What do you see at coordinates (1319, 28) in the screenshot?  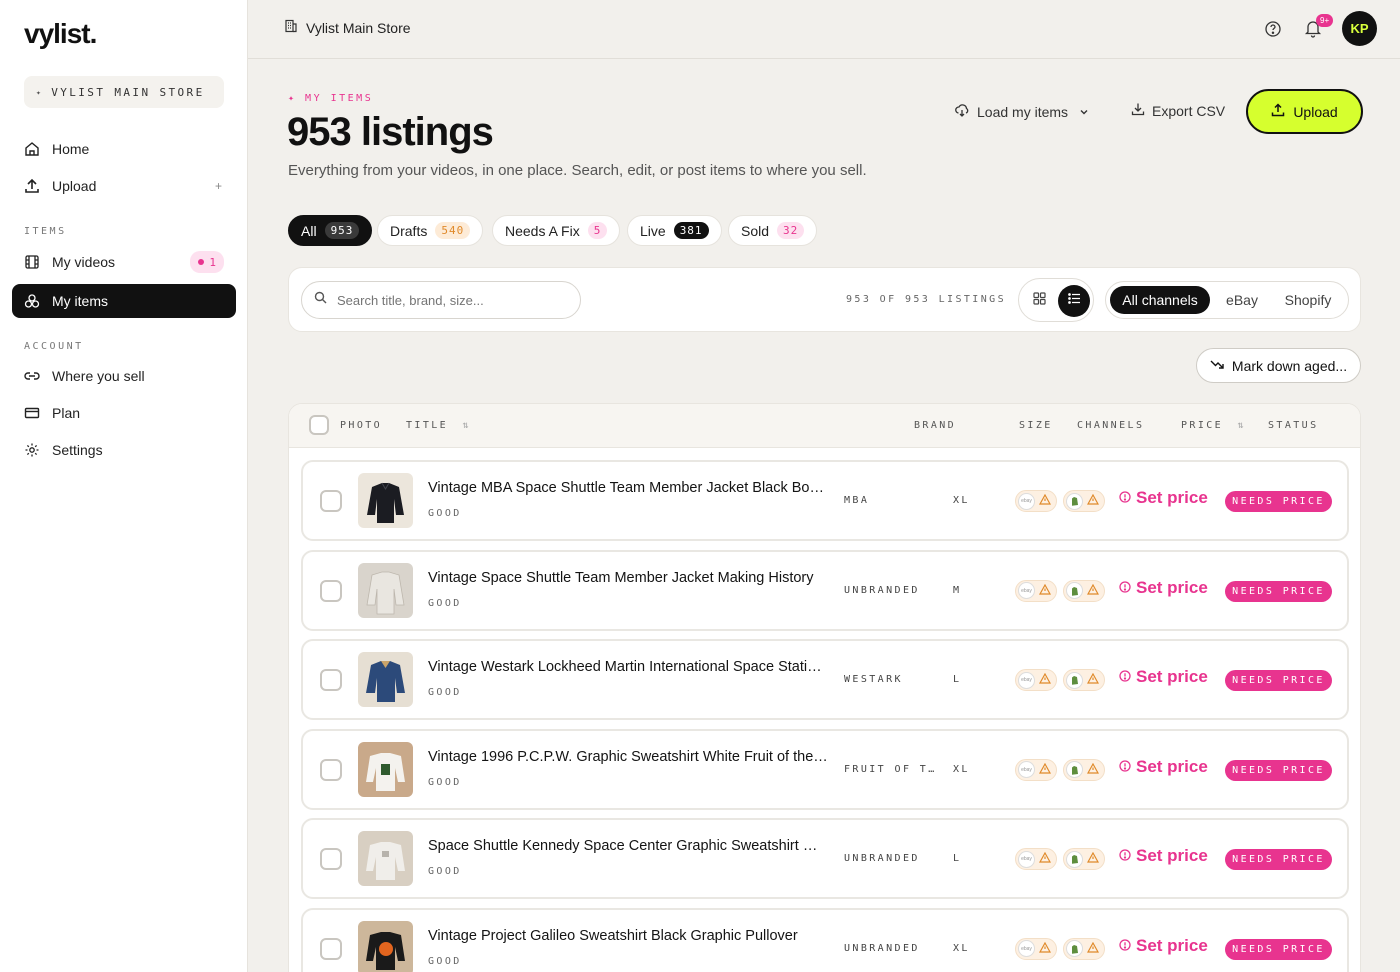 I see `notifications-button: 9+` at bounding box center [1319, 28].